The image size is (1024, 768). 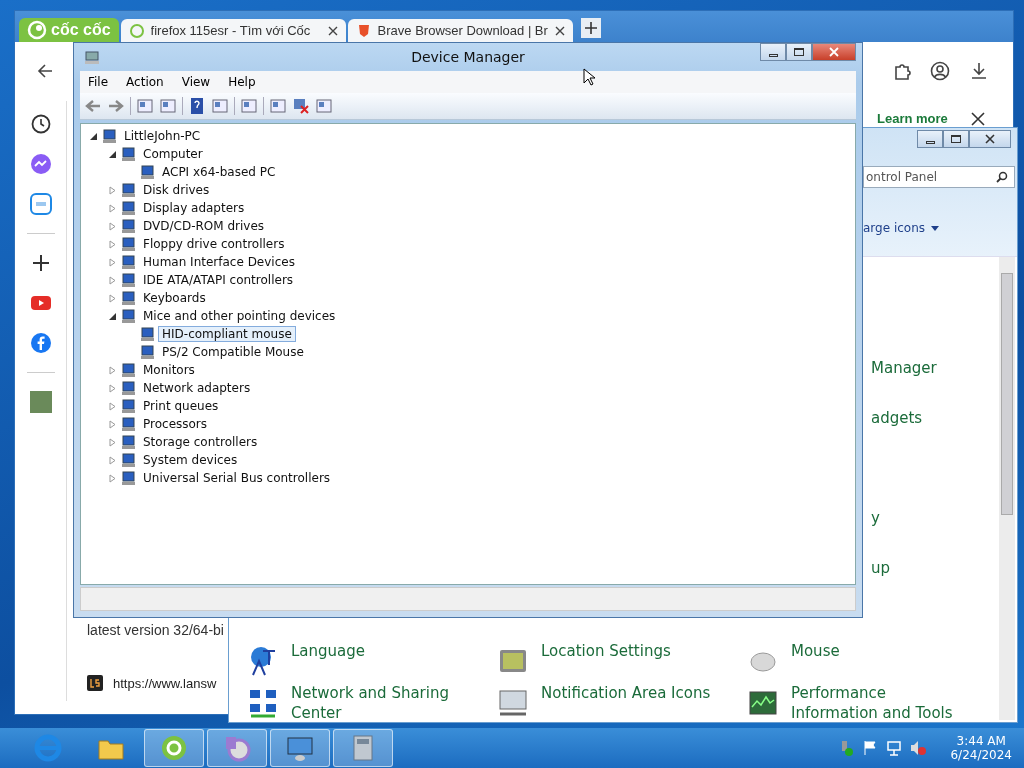 What do you see at coordinates (894, 748) in the screenshot?
I see `network-icon` at bounding box center [894, 748].